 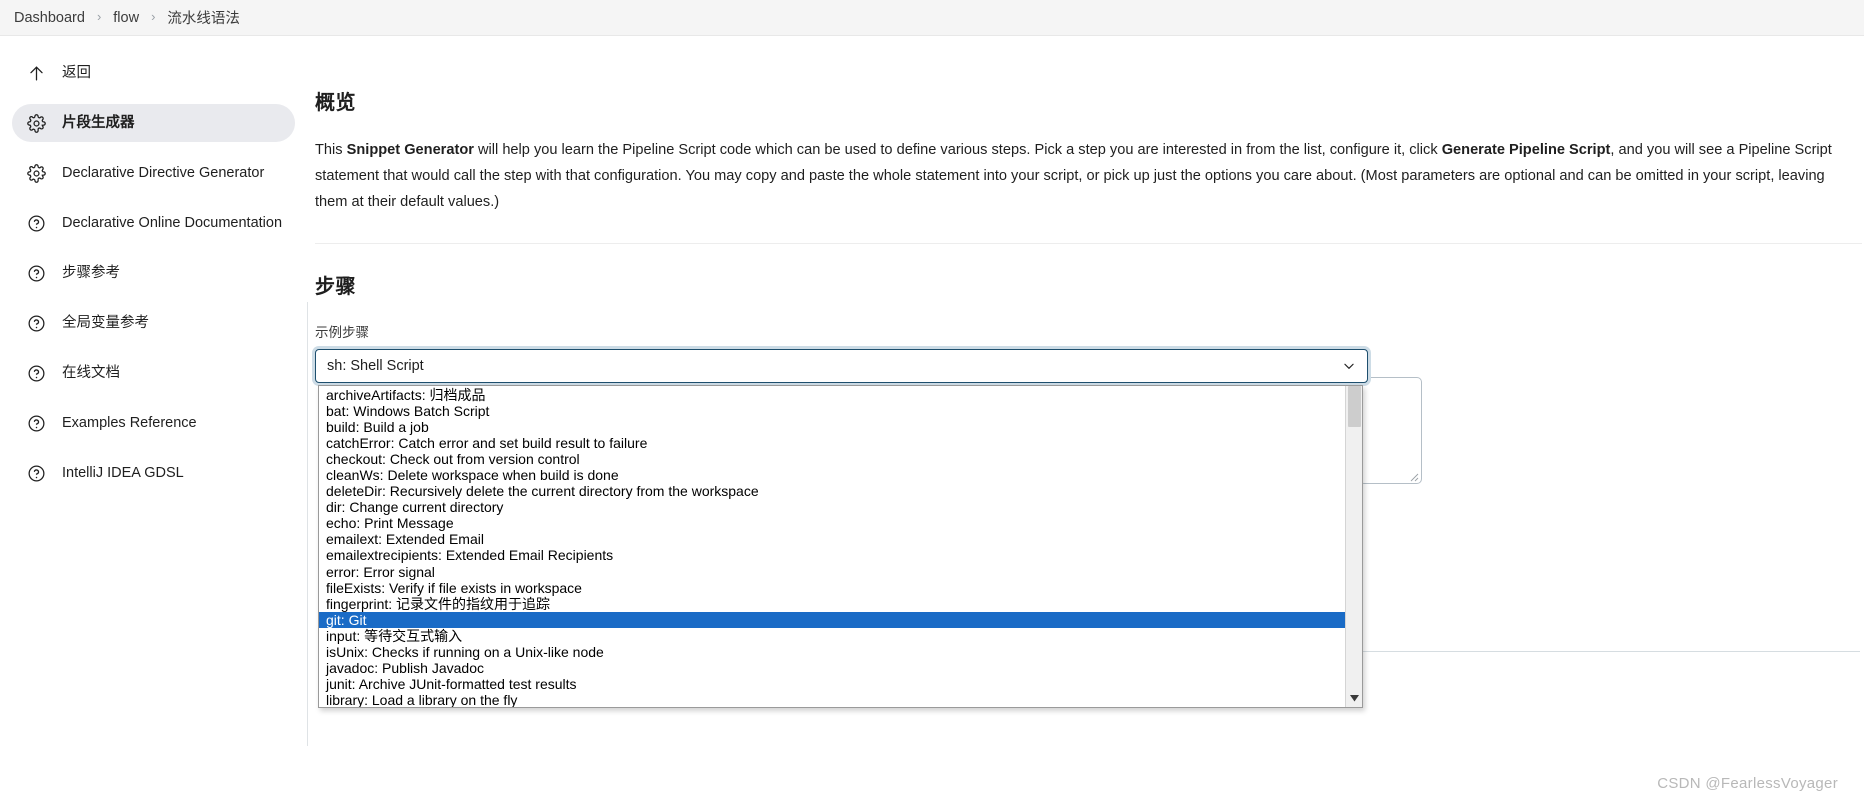 What do you see at coordinates (49, 18) in the screenshot?
I see `breadcrumb-item-dashboard: Dashboard` at bounding box center [49, 18].